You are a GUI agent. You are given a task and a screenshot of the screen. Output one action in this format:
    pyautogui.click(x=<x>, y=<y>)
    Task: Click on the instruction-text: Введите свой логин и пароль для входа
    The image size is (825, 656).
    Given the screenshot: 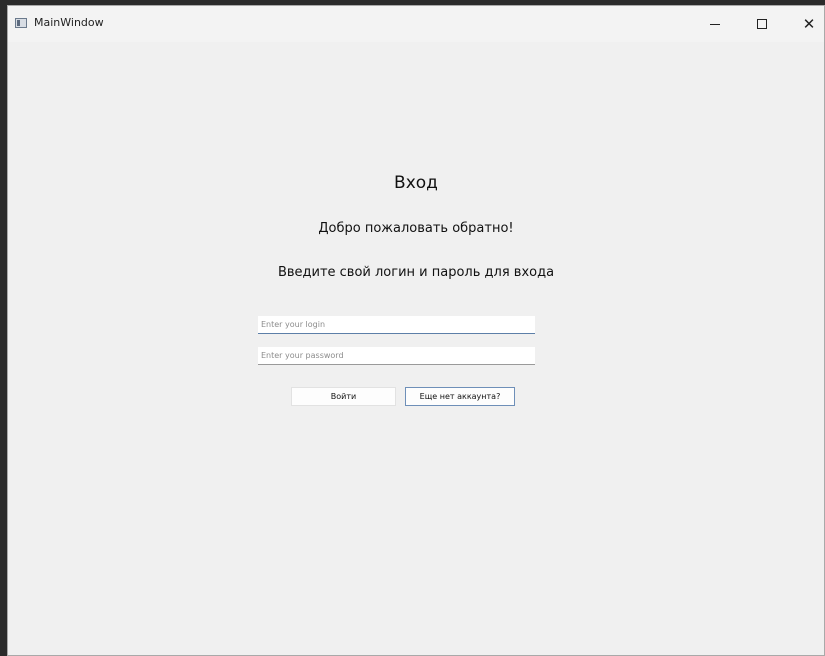 What is the action you would take?
    pyautogui.click(x=416, y=272)
    